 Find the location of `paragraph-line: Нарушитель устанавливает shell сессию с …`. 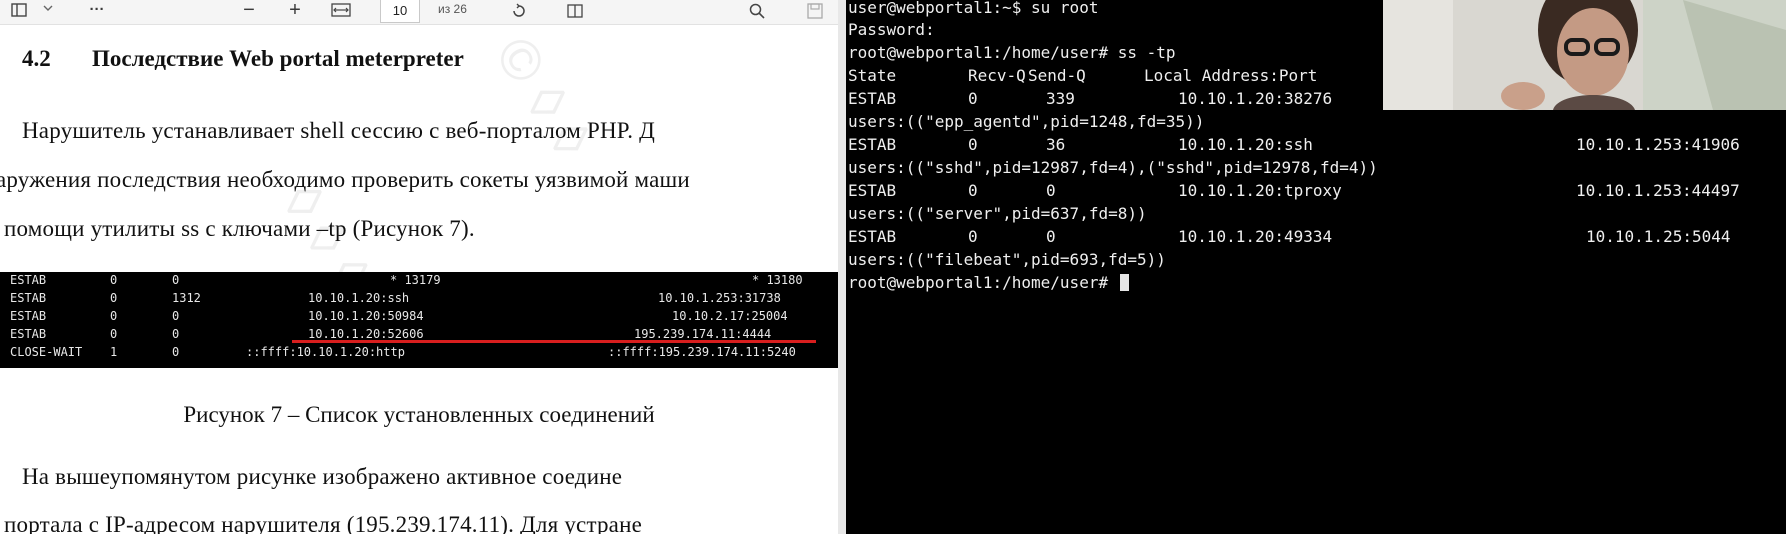

paragraph-line: Нарушитель устанавливает shell сессию с … is located at coordinates (338, 130).